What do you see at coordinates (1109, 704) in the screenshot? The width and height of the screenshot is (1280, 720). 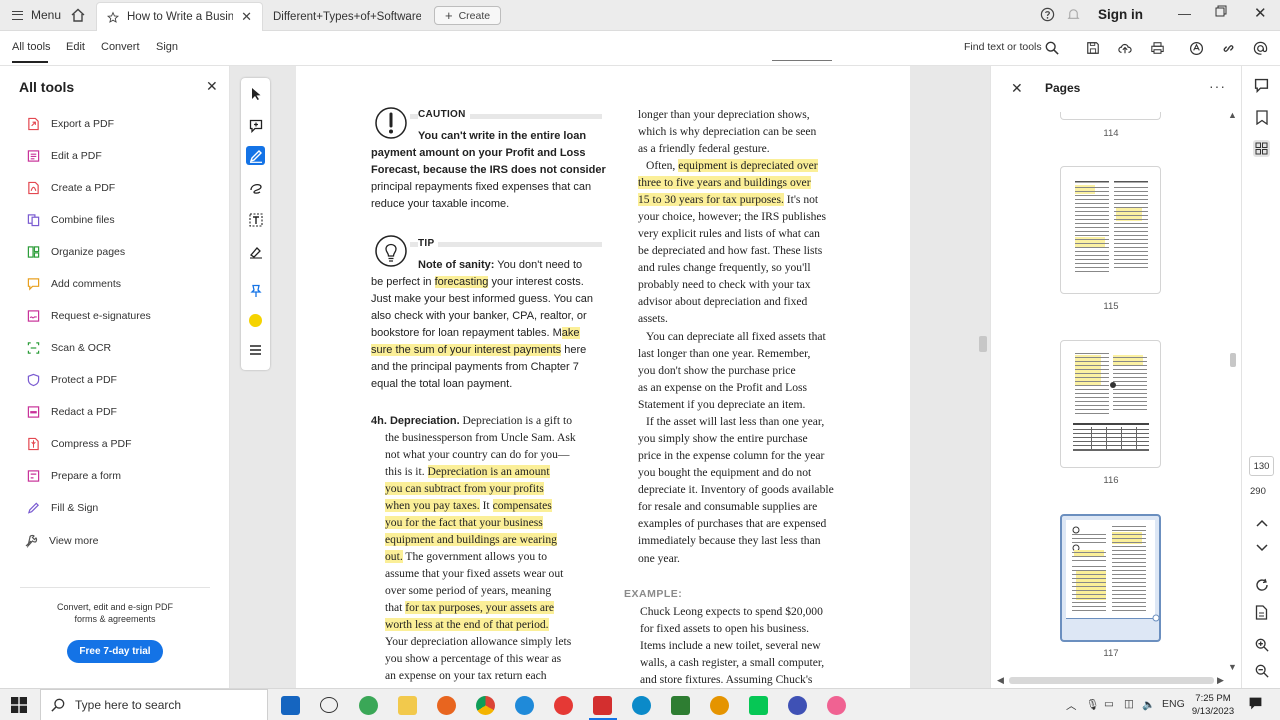 I see `battery-icon: ▭` at bounding box center [1109, 704].